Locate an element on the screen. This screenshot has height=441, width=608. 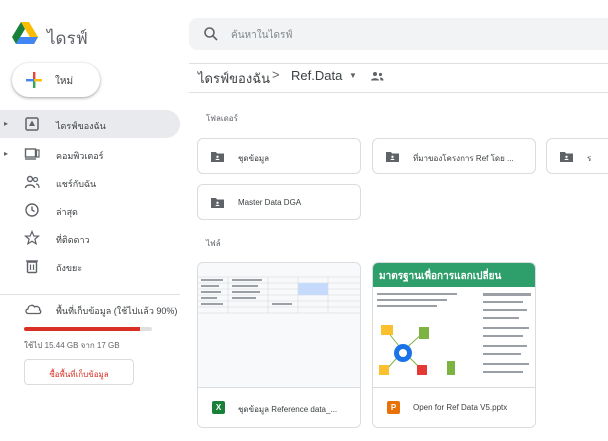
folder-name: Master Data DGA is located at coordinates (270, 202).